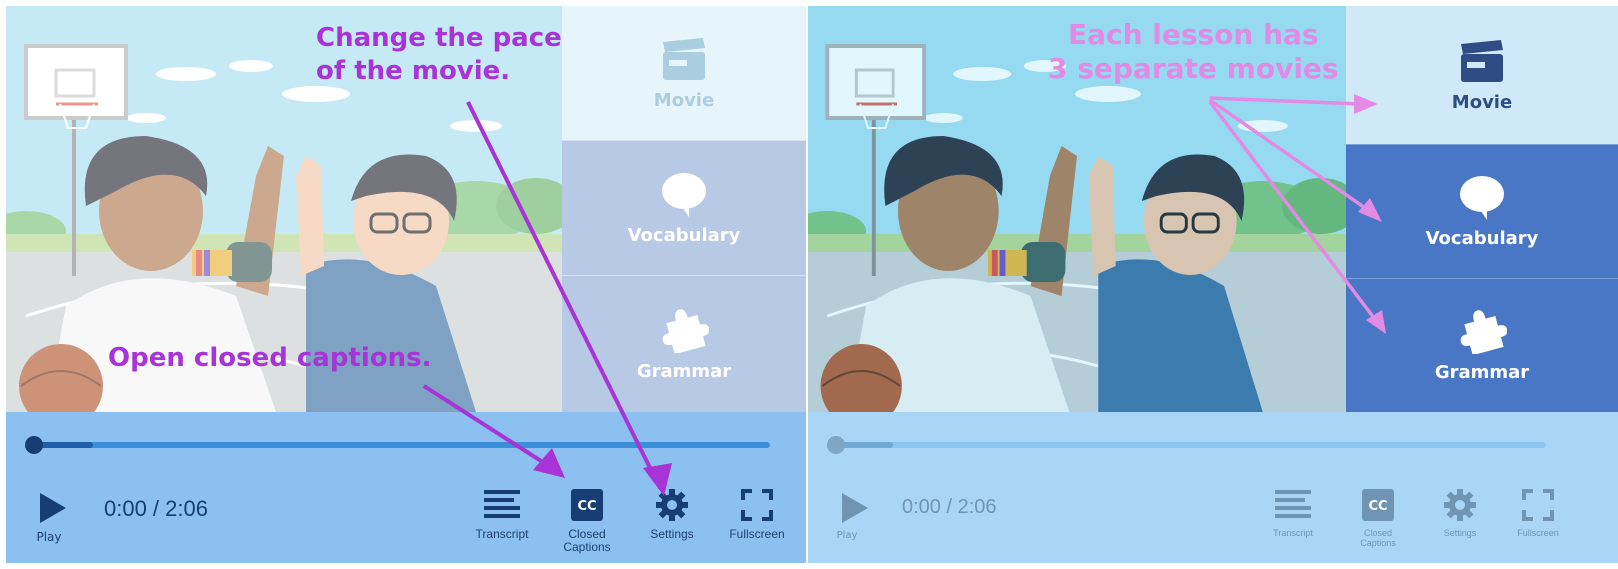 This screenshot has height=569, width=1618. I want to click on annotation-three-movies: Each lesson has 3 separate movies, so click(1193, 51).